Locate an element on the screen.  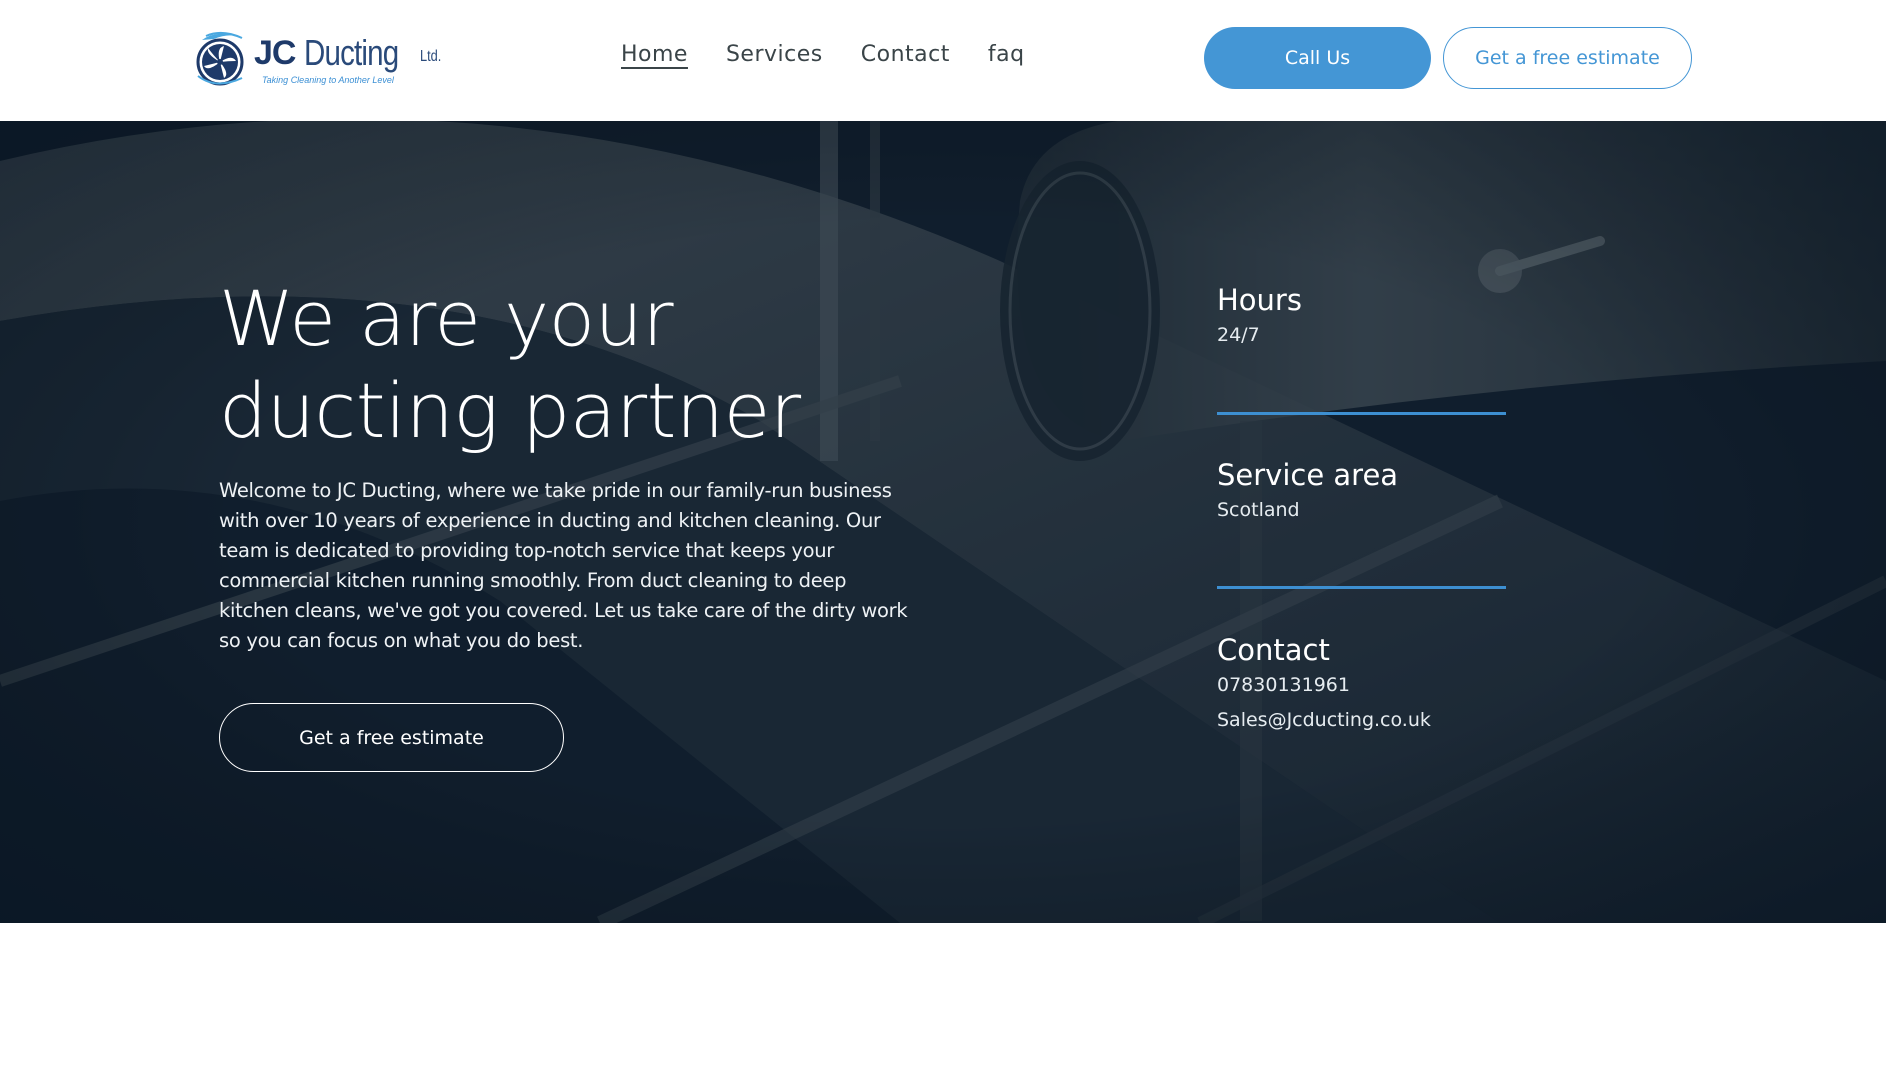
contact-phone: 07830131961 is located at coordinates (1362, 685).